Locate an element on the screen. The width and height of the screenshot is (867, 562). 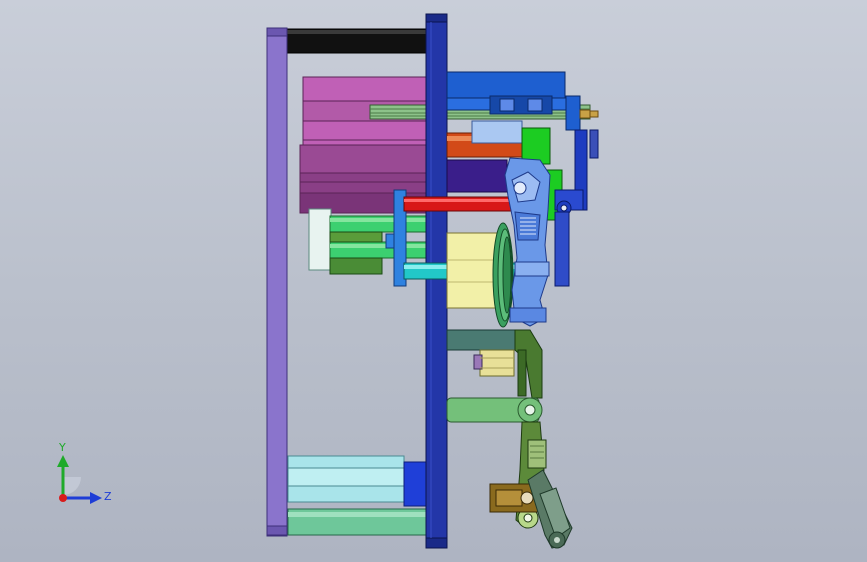
yellow-block is located at coordinates (472, 270).